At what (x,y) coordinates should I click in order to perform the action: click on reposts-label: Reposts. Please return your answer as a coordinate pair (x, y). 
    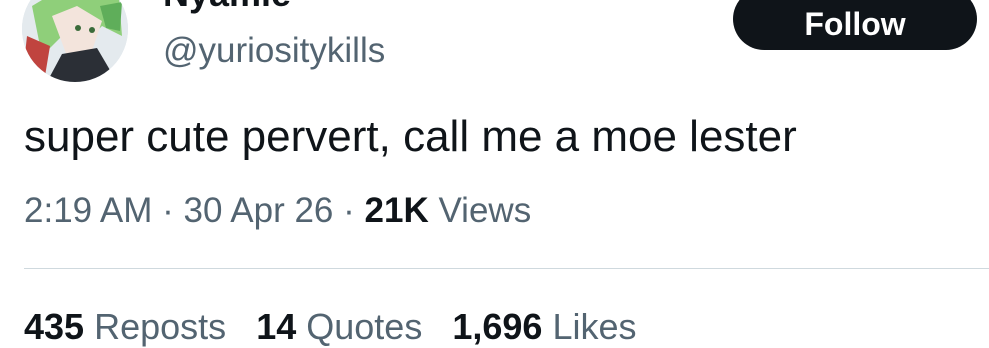
    Looking at the image, I should click on (160, 326).